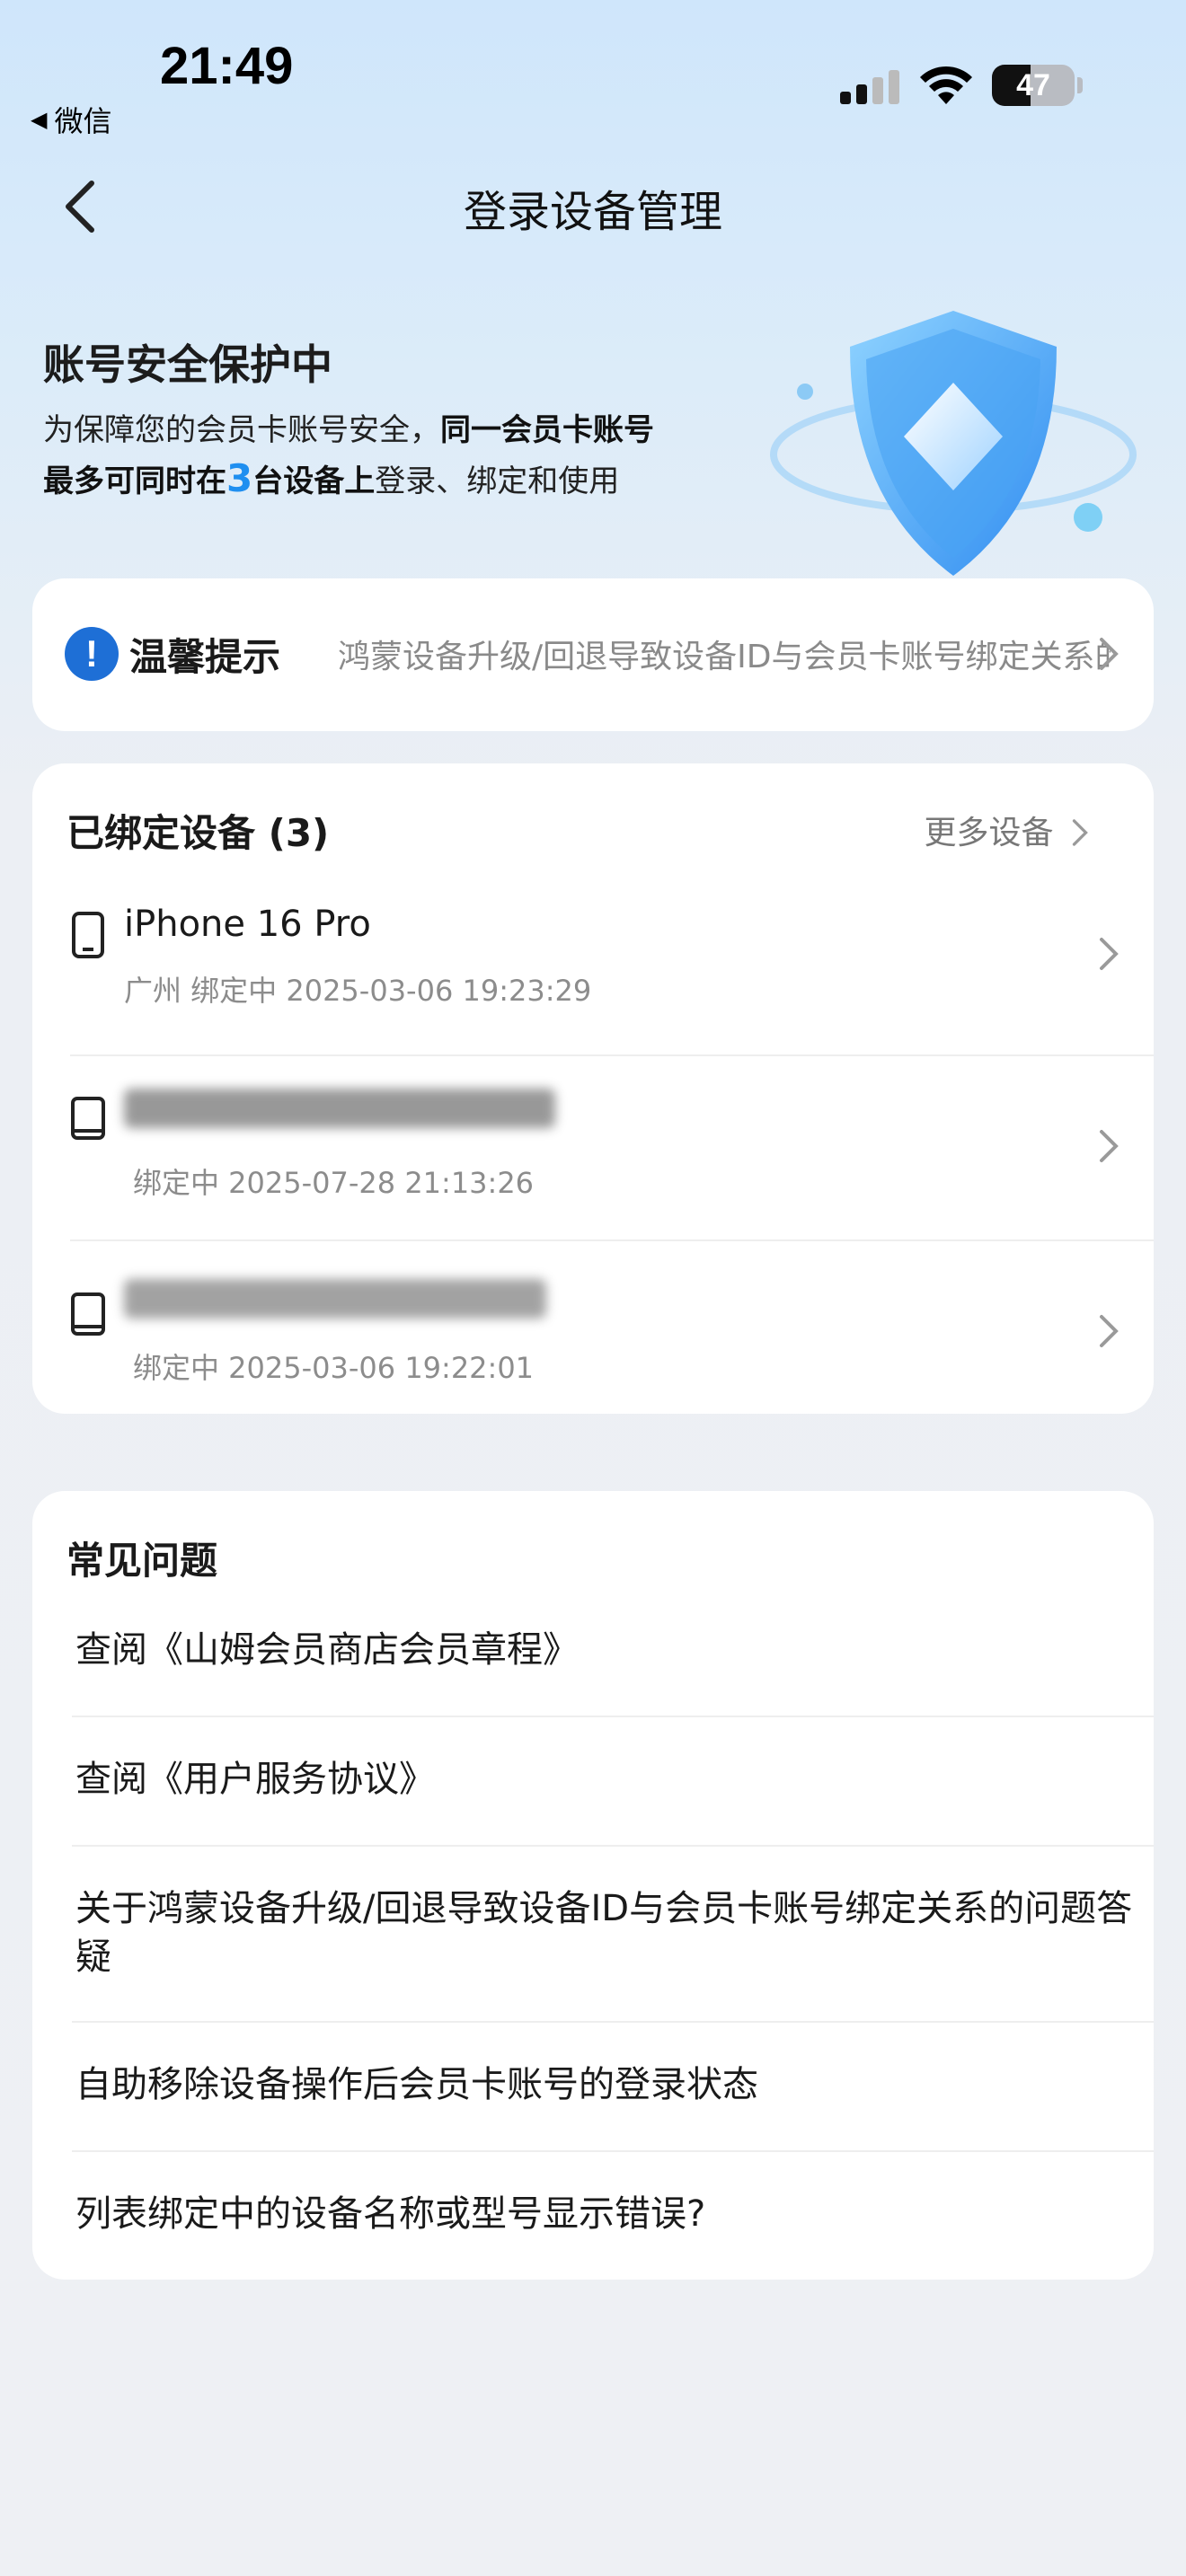 The image size is (1186, 2576). Describe the element at coordinates (497, 481) in the screenshot. I see `desc-text-2: 登录、绑定和使用` at that location.